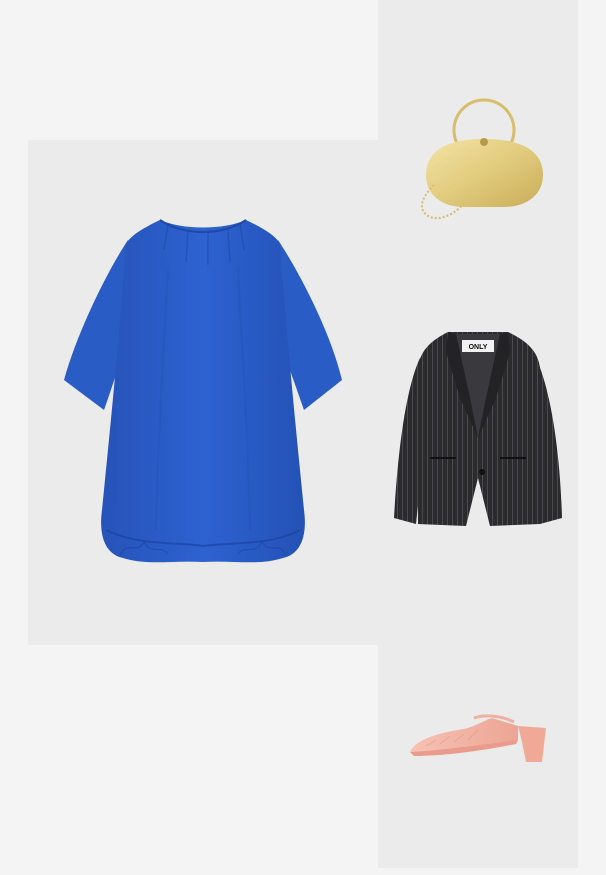  I want to click on pink-mule-image, so click(478, 738).